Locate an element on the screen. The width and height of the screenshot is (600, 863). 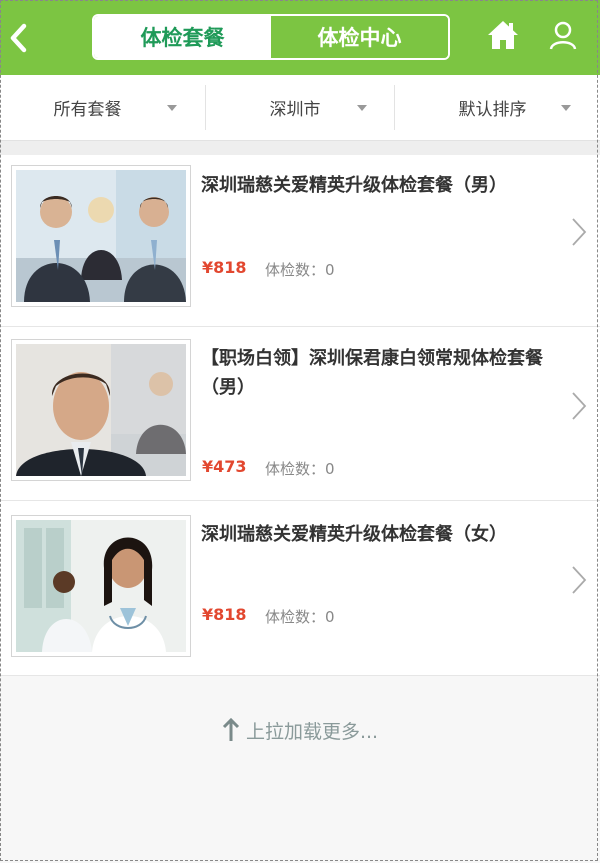
filter-sort: 默认排序 is located at coordinates (497, 107).